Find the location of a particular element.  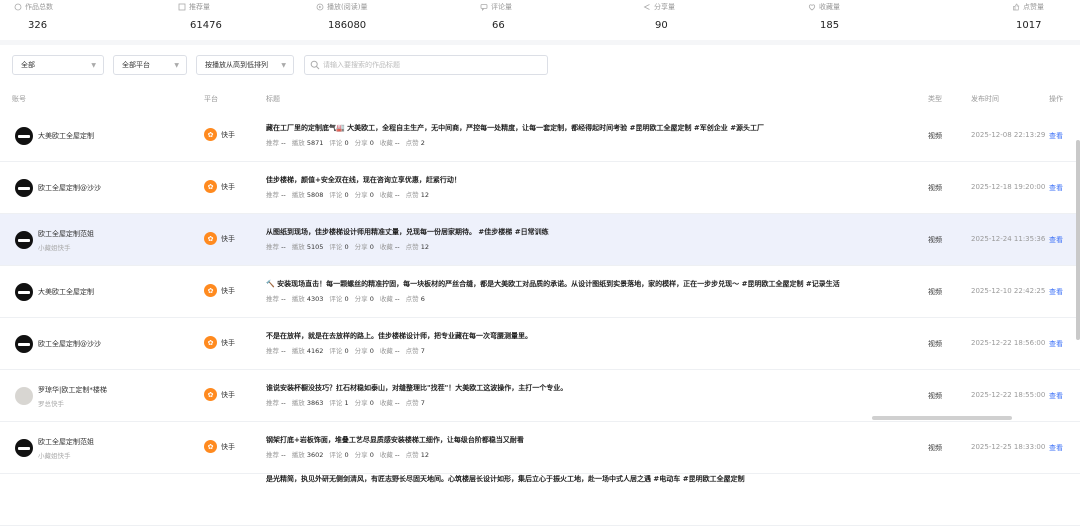

work-metrics: 推荐 -- 播放 3863 评论 1 分享 0 收藏 -- 点赞 7 is located at coordinates (345, 402).